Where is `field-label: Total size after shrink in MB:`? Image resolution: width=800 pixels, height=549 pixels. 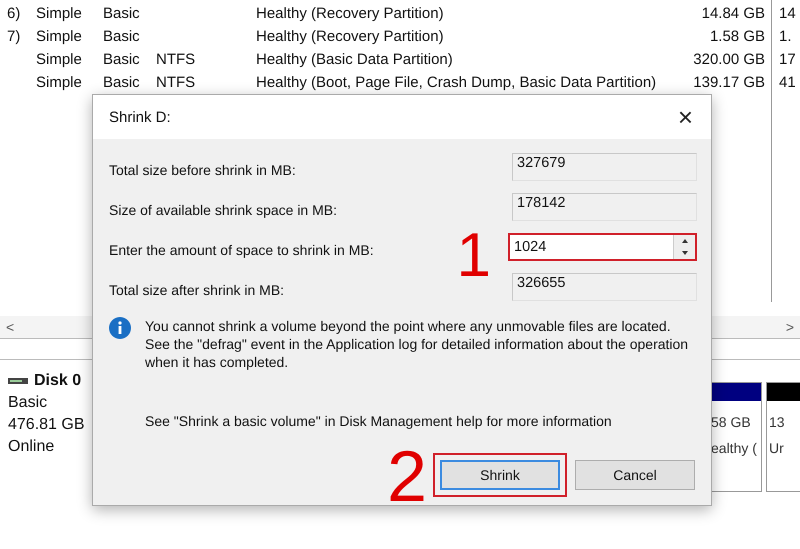
field-label: Total size after shrink in MB: is located at coordinates (196, 289).